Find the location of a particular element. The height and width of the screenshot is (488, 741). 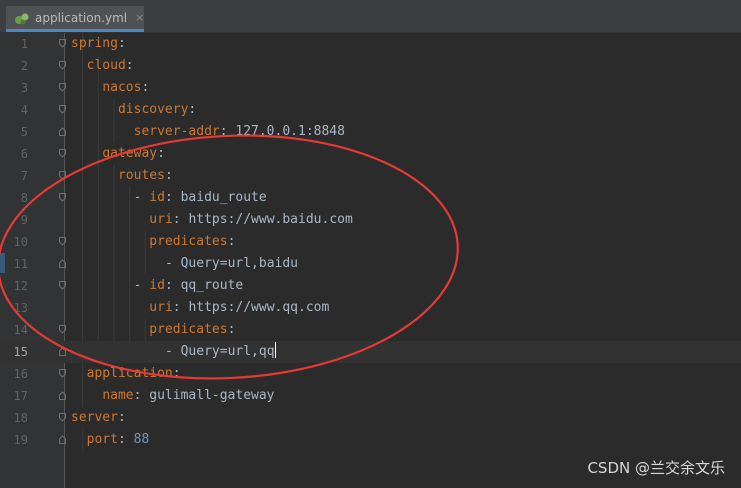

yaml-key: cloud is located at coordinates (106, 65).